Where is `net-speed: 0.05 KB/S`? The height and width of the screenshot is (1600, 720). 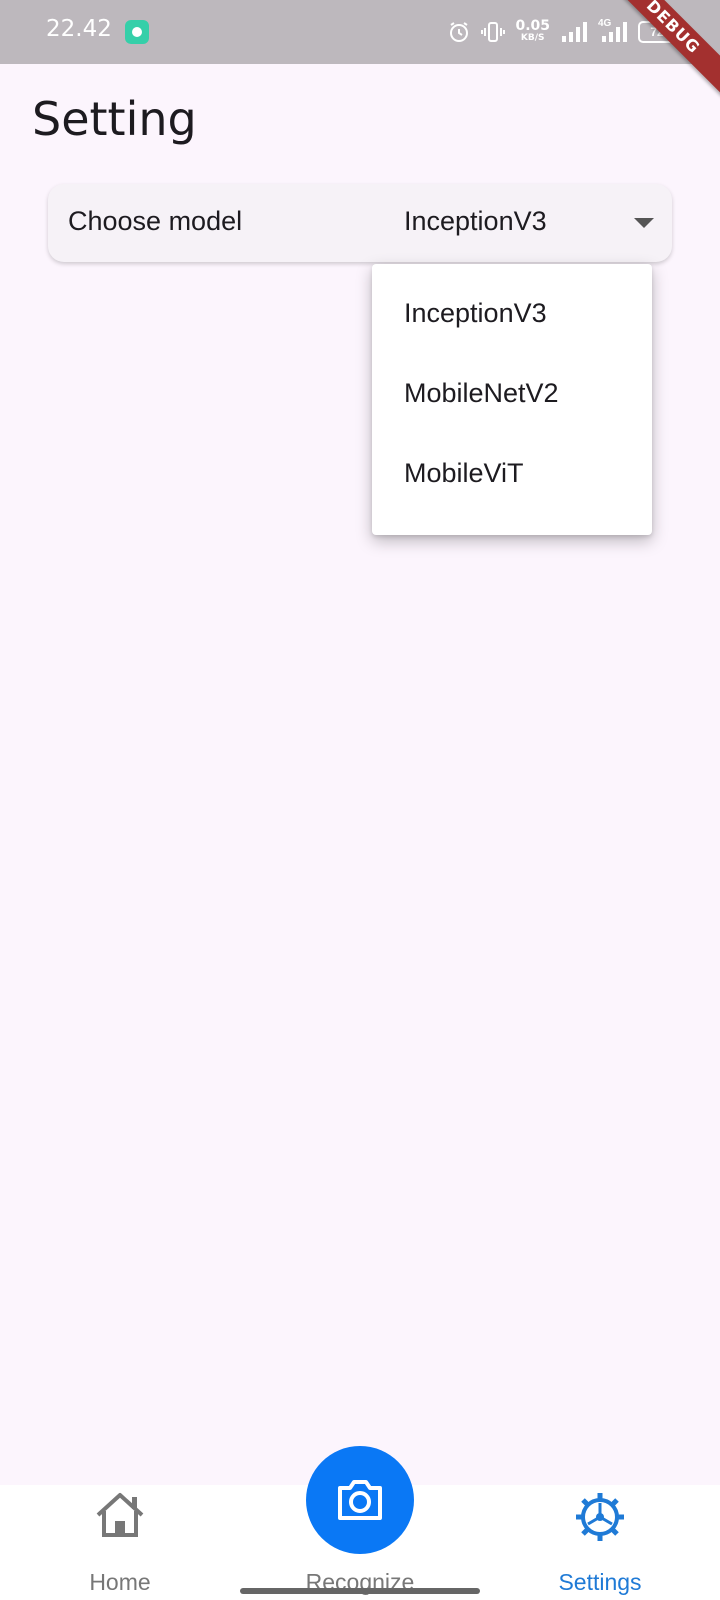
net-speed: 0.05 KB/S is located at coordinates (532, 31).